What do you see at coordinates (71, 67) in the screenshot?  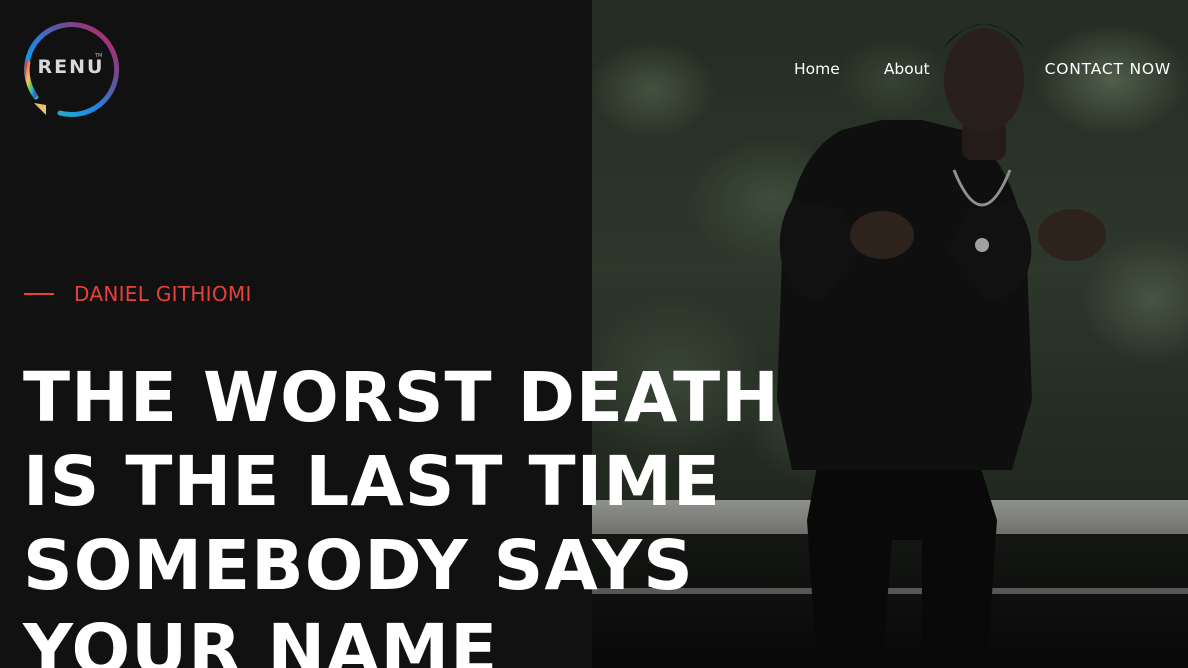 I see `logo-text: RENU` at bounding box center [71, 67].